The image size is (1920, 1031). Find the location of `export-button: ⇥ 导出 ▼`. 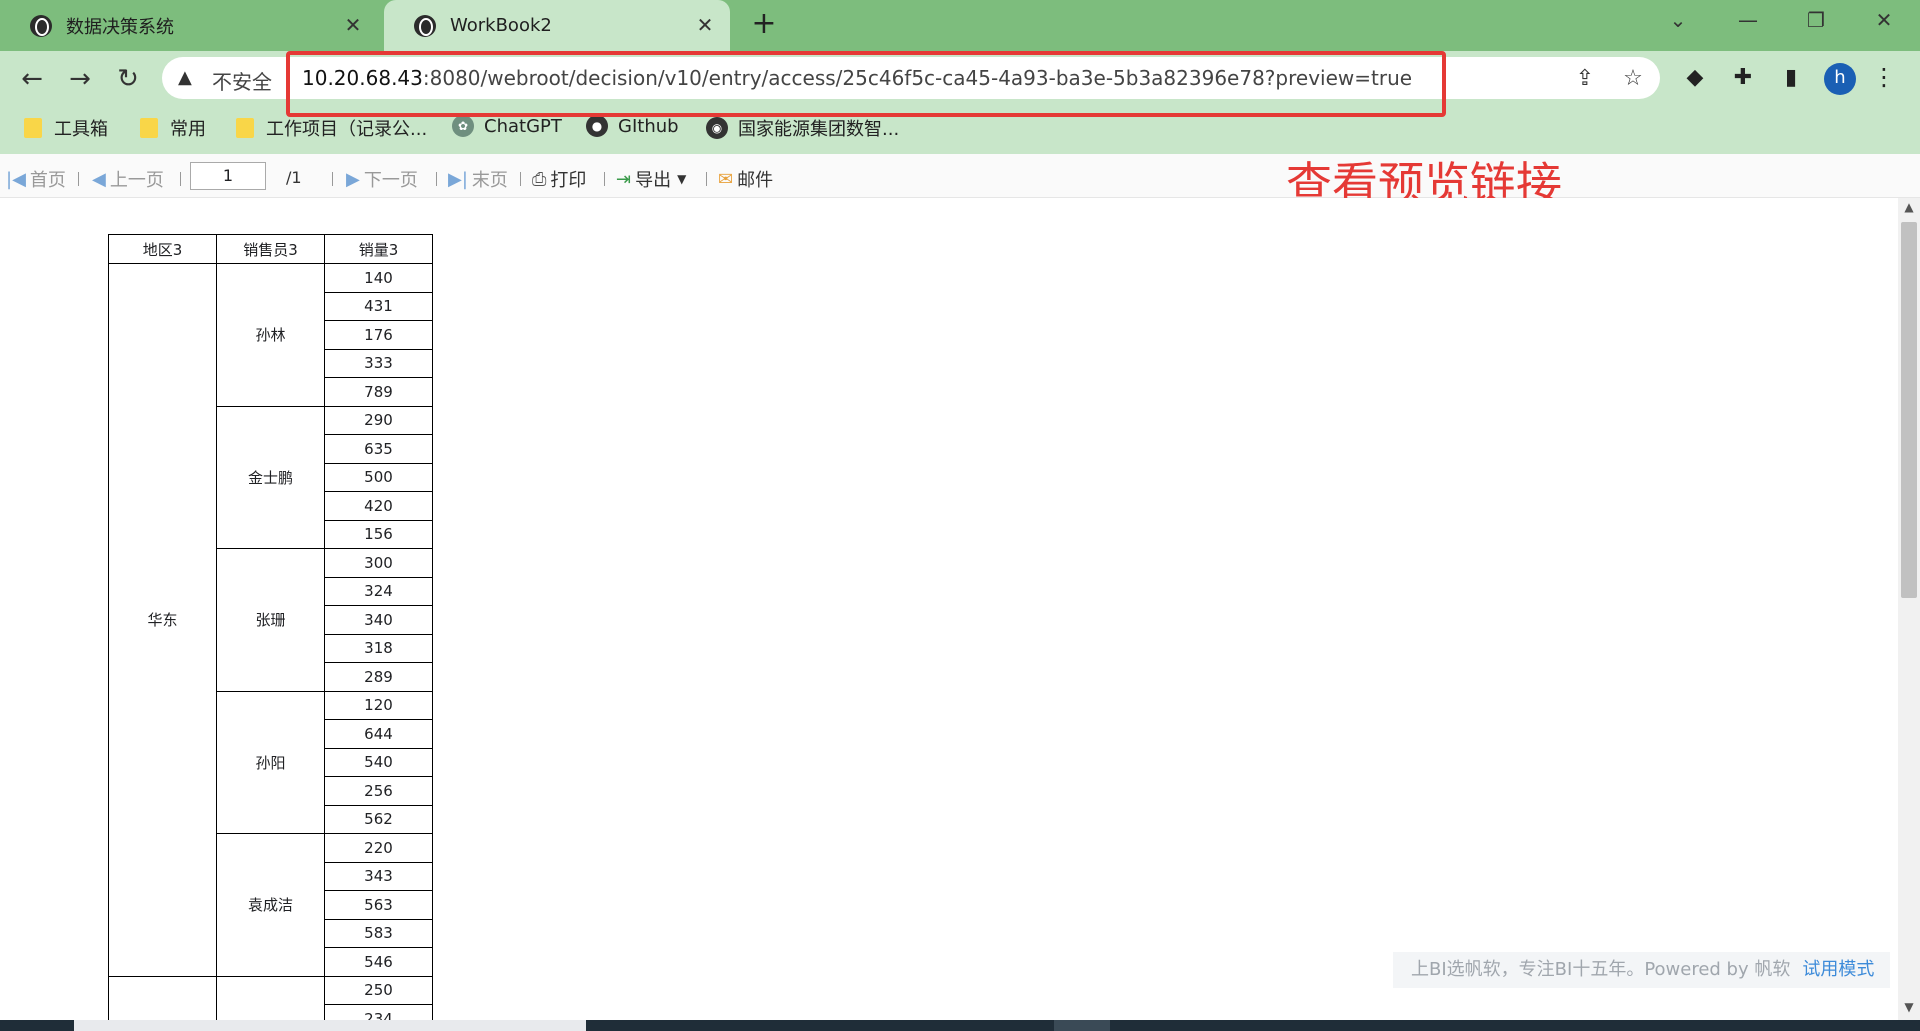

export-button: ⇥ 导出 ▼ is located at coordinates (651, 179).